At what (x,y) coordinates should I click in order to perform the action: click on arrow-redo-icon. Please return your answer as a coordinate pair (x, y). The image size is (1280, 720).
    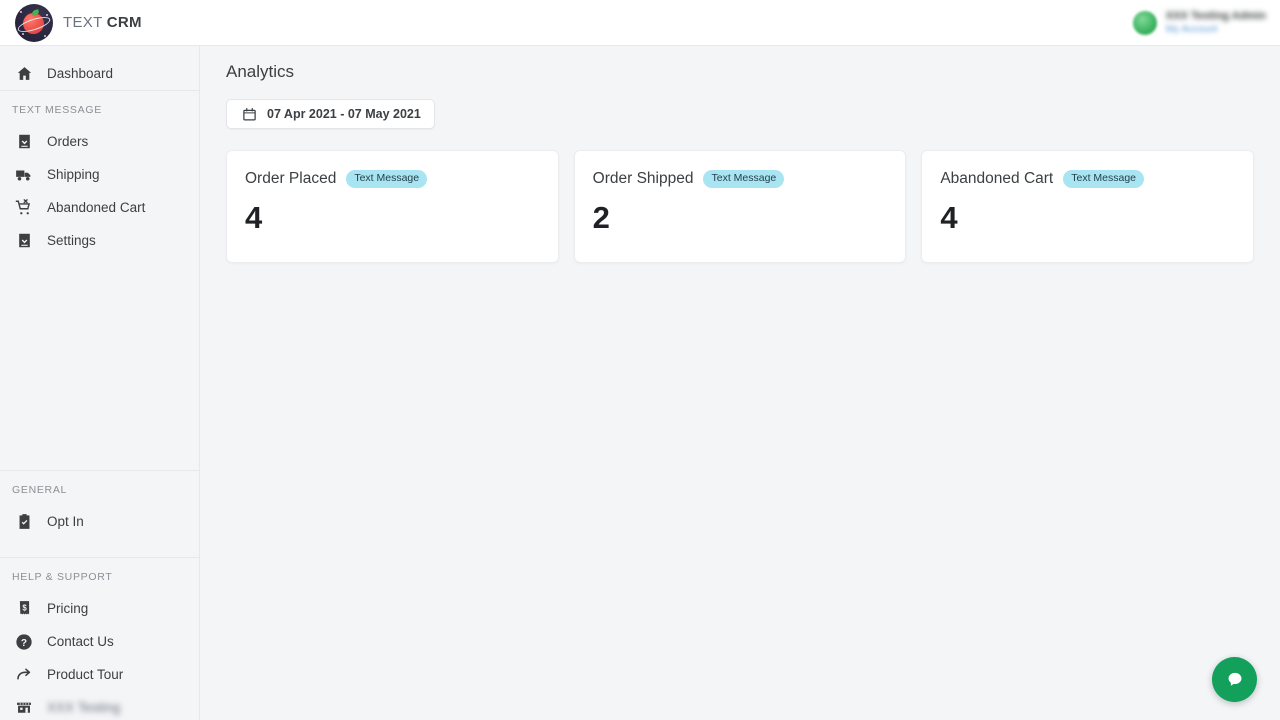
    Looking at the image, I should click on (24, 675).